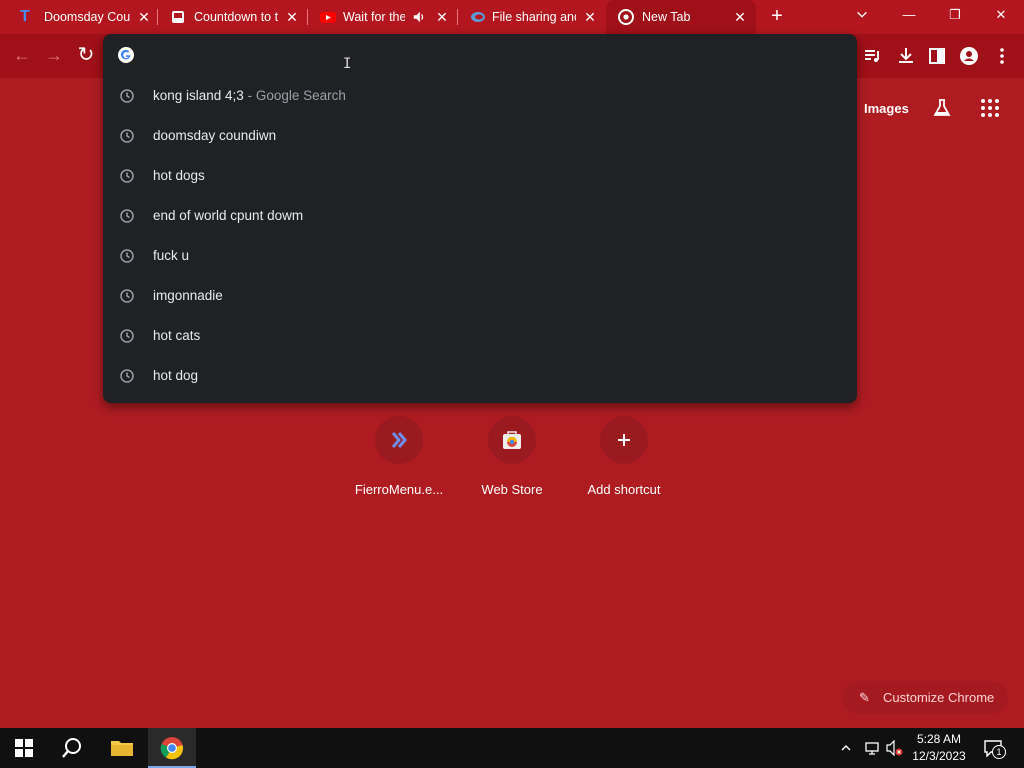  What do you see at coordinates (54, 55) in the screenshot?
I see `forward-button: →` at bounding box center [54, 55].